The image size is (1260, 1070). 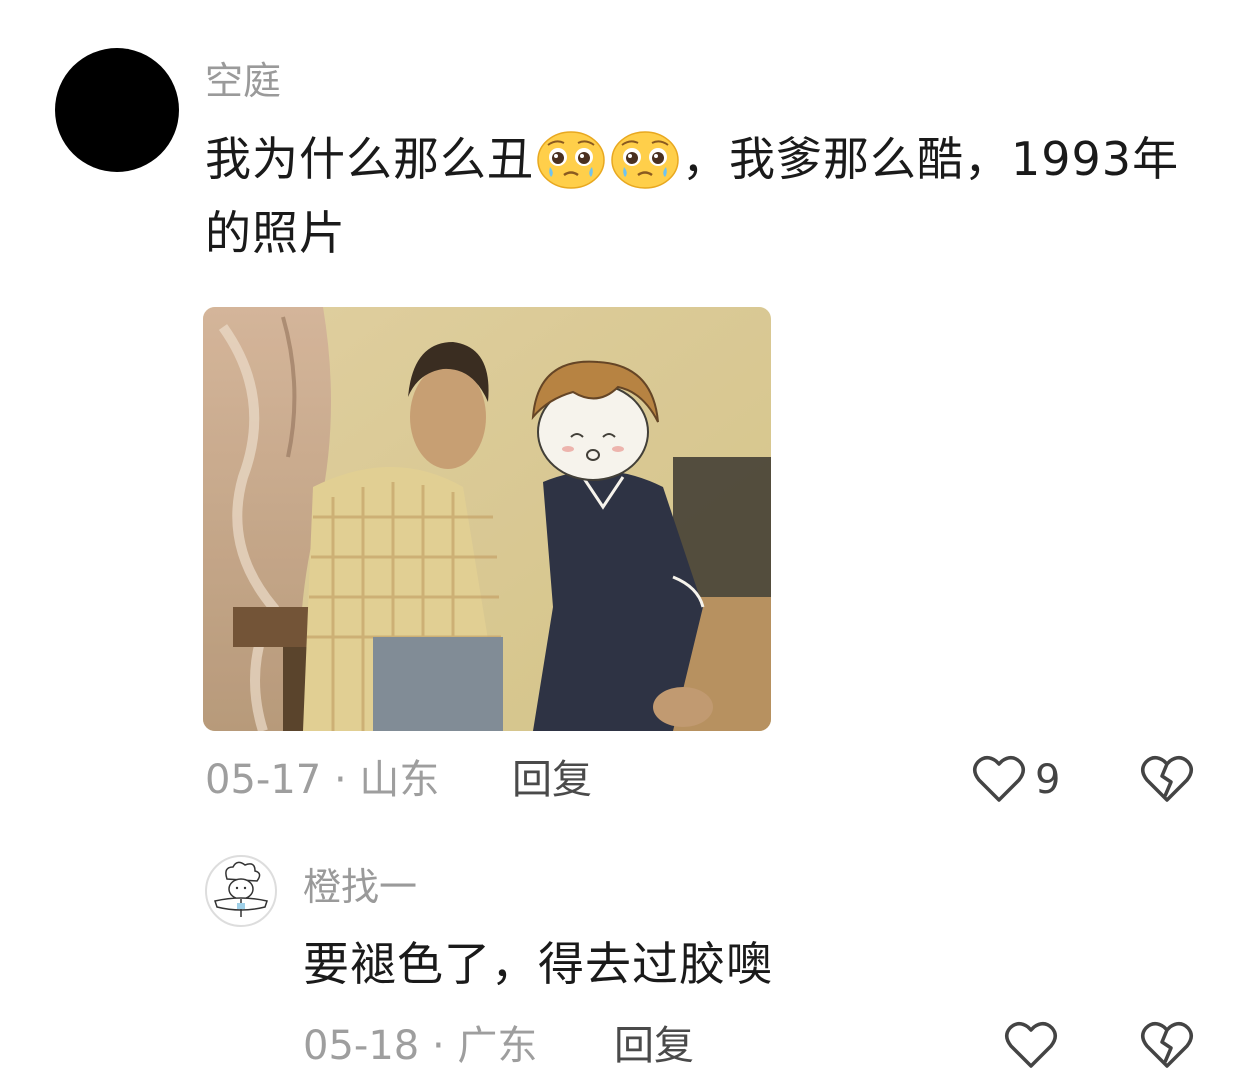 What do you see at coordinates (360, 887) in the screenshot?
I see `reply-username: 橙找一` at bounding box center [360, 887].